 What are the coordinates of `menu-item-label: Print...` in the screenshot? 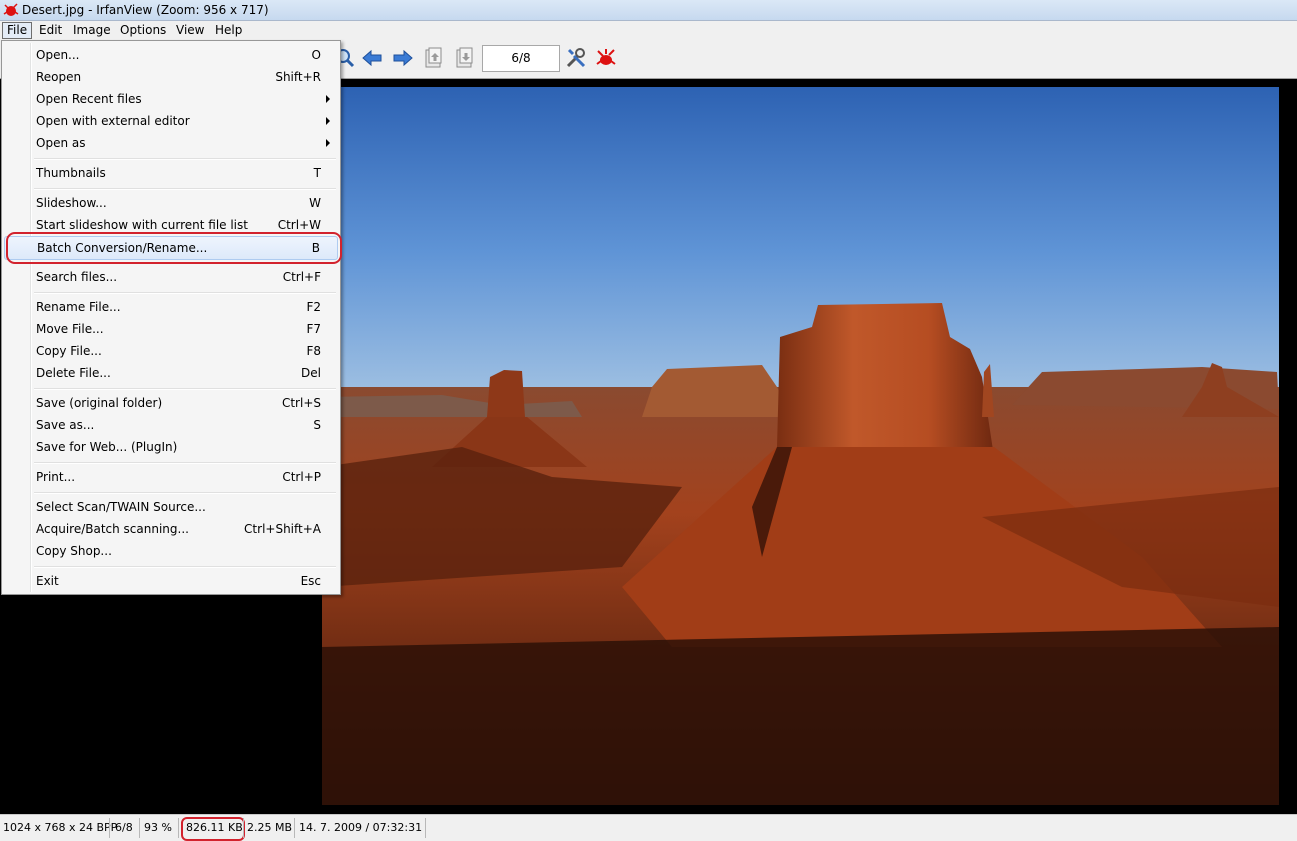 It's located at (56, 477).